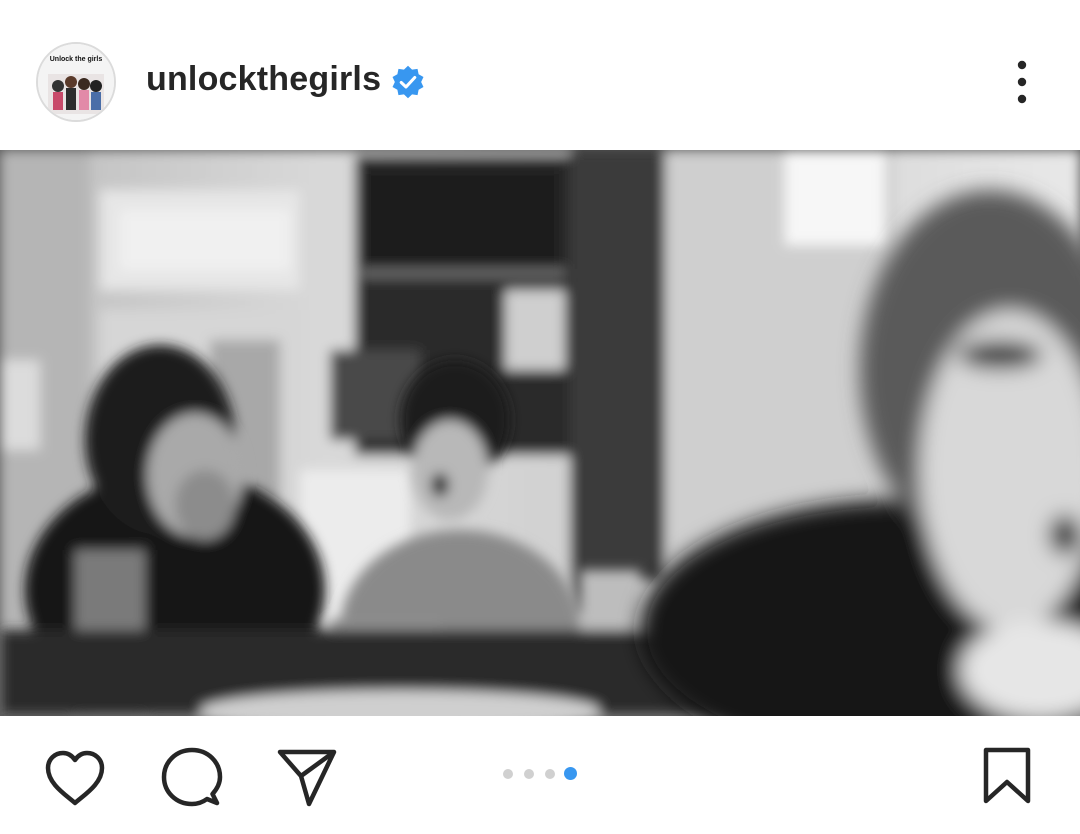 This screenshot has width=1080, height=834. What do you see at coordinates (307, 778) in the screenshot?
I see `send-icon` at bounding box center [307, 778].